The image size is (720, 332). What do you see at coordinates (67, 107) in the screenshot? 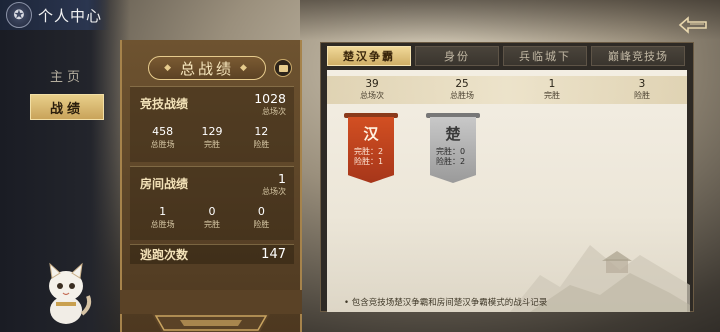
I see `nav-item-record: 战绩` at bounding box center [67, 107].